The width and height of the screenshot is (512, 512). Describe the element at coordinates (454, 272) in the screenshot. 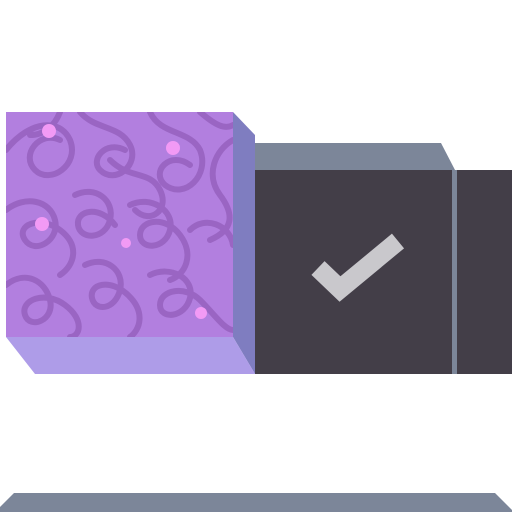

I see `panel-divider` at that location.